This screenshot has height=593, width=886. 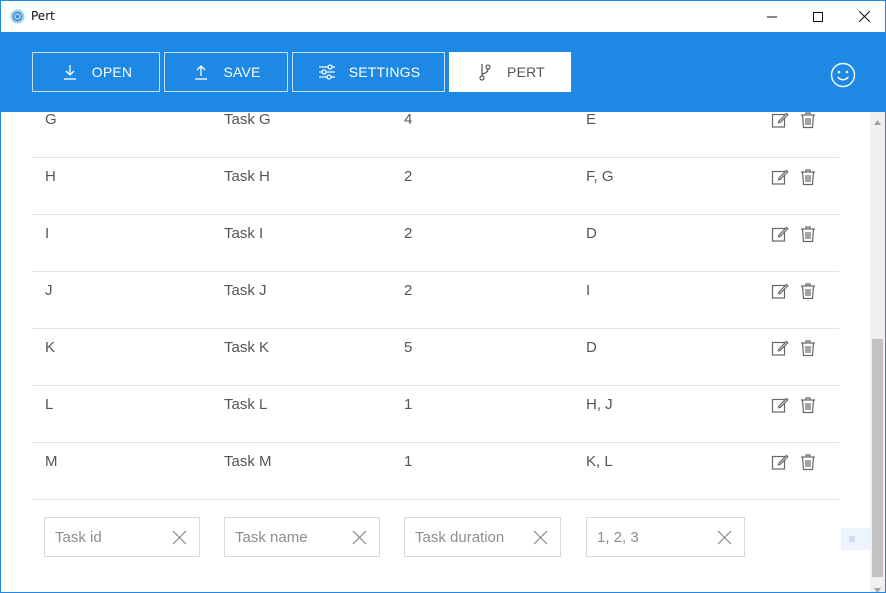 I want to click on maximize-button, so click(x=818, y=16).